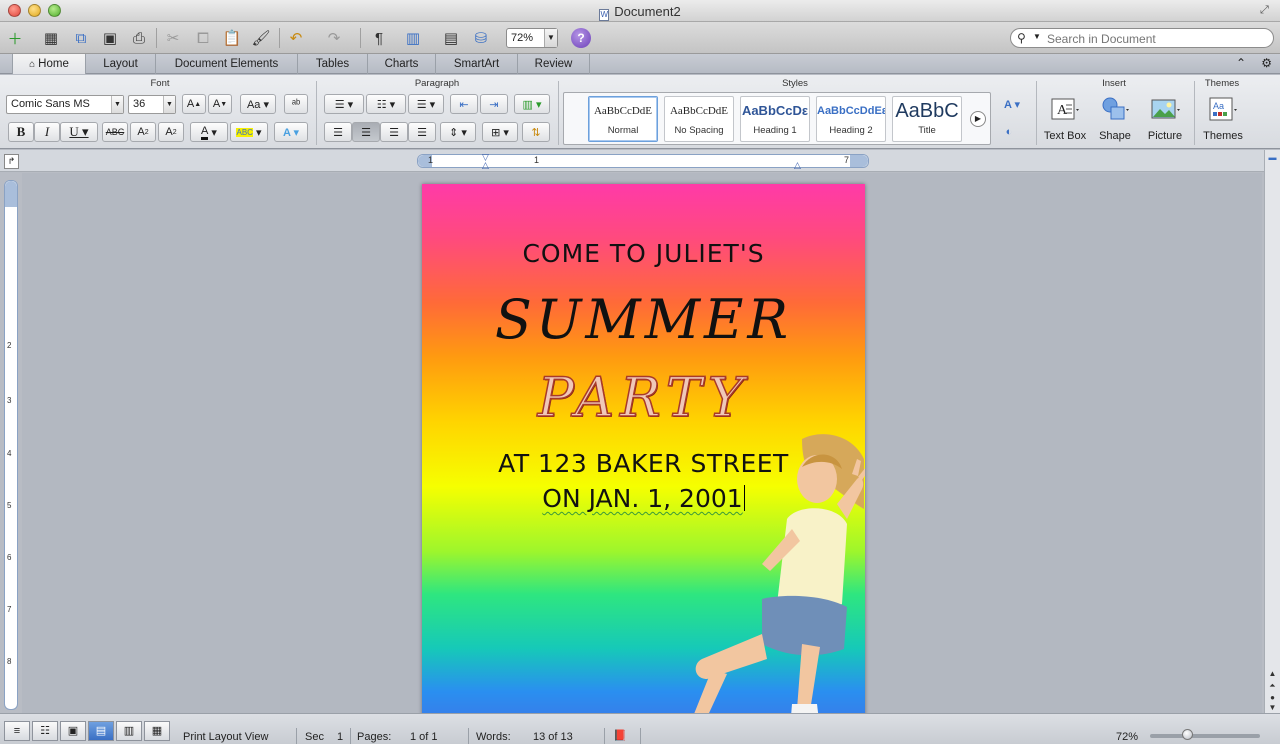  I want to click on tab-home: ⌂ Home, so click(49, 64).